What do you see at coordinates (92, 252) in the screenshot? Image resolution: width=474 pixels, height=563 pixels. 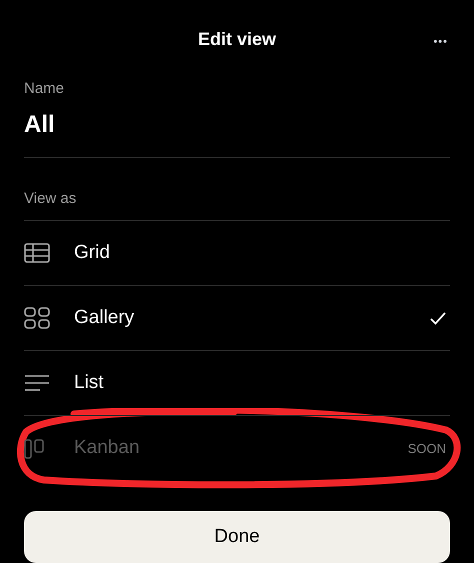 I see `option-label: Grid` at bounding box center [92, 252].